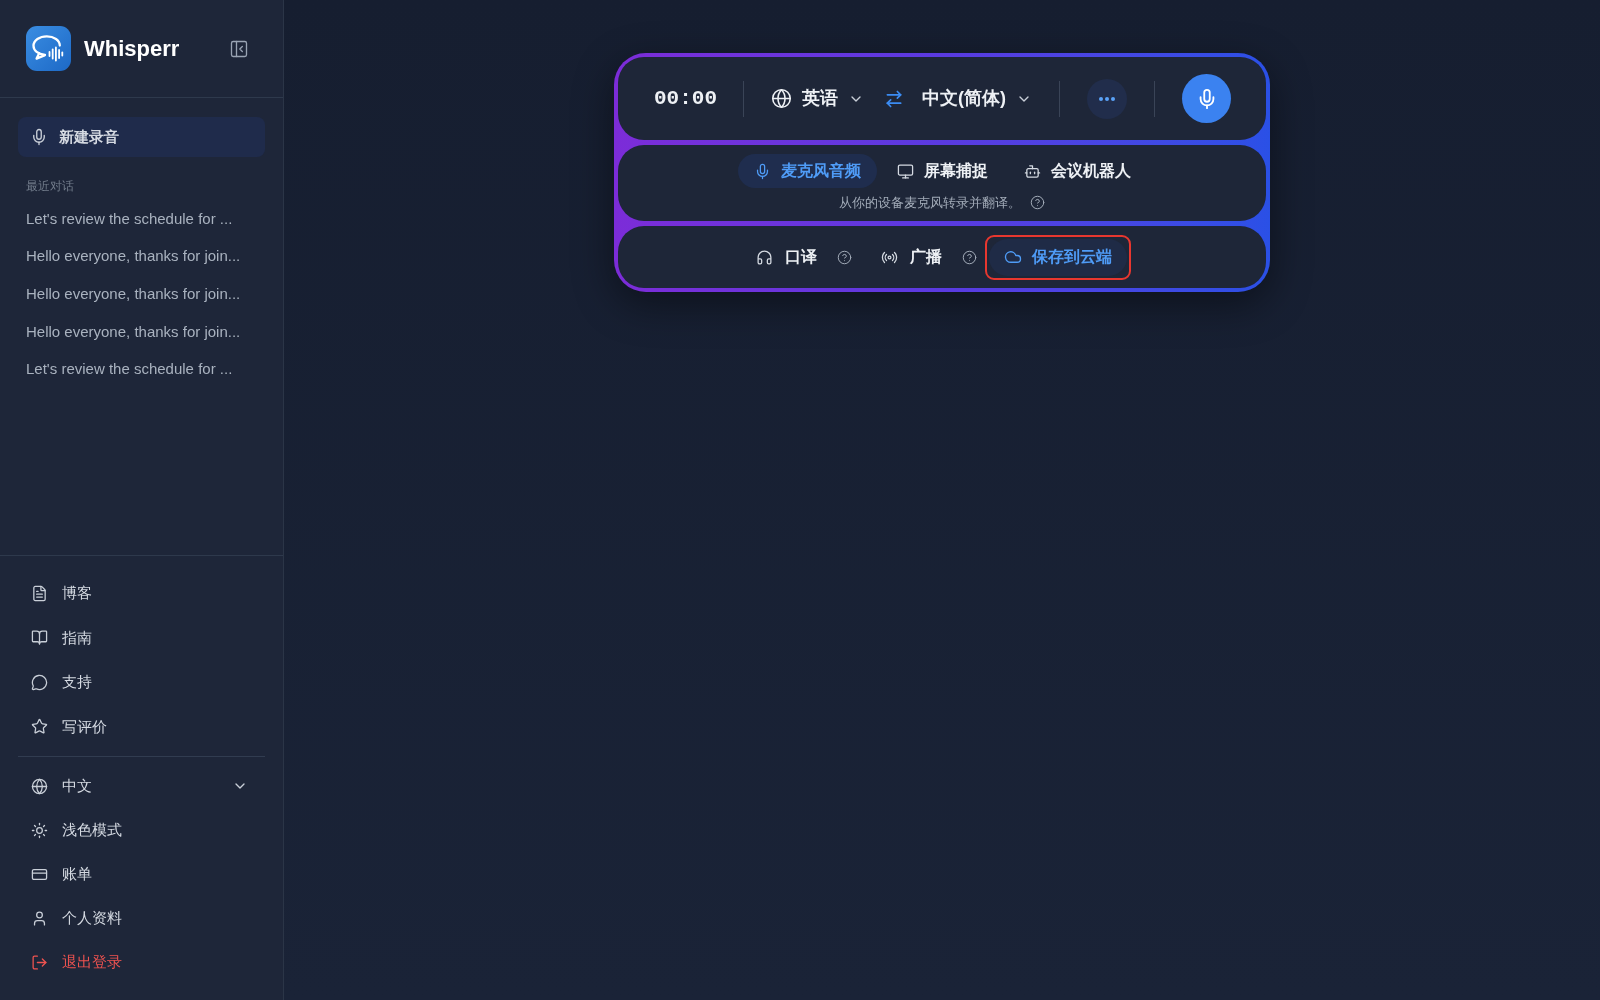 The width and height of the screenshot is (1600, 1000). Describe the element at coordinates (141, 830) in the screenshot. I see `menu-link: 浅色模式` at that location.